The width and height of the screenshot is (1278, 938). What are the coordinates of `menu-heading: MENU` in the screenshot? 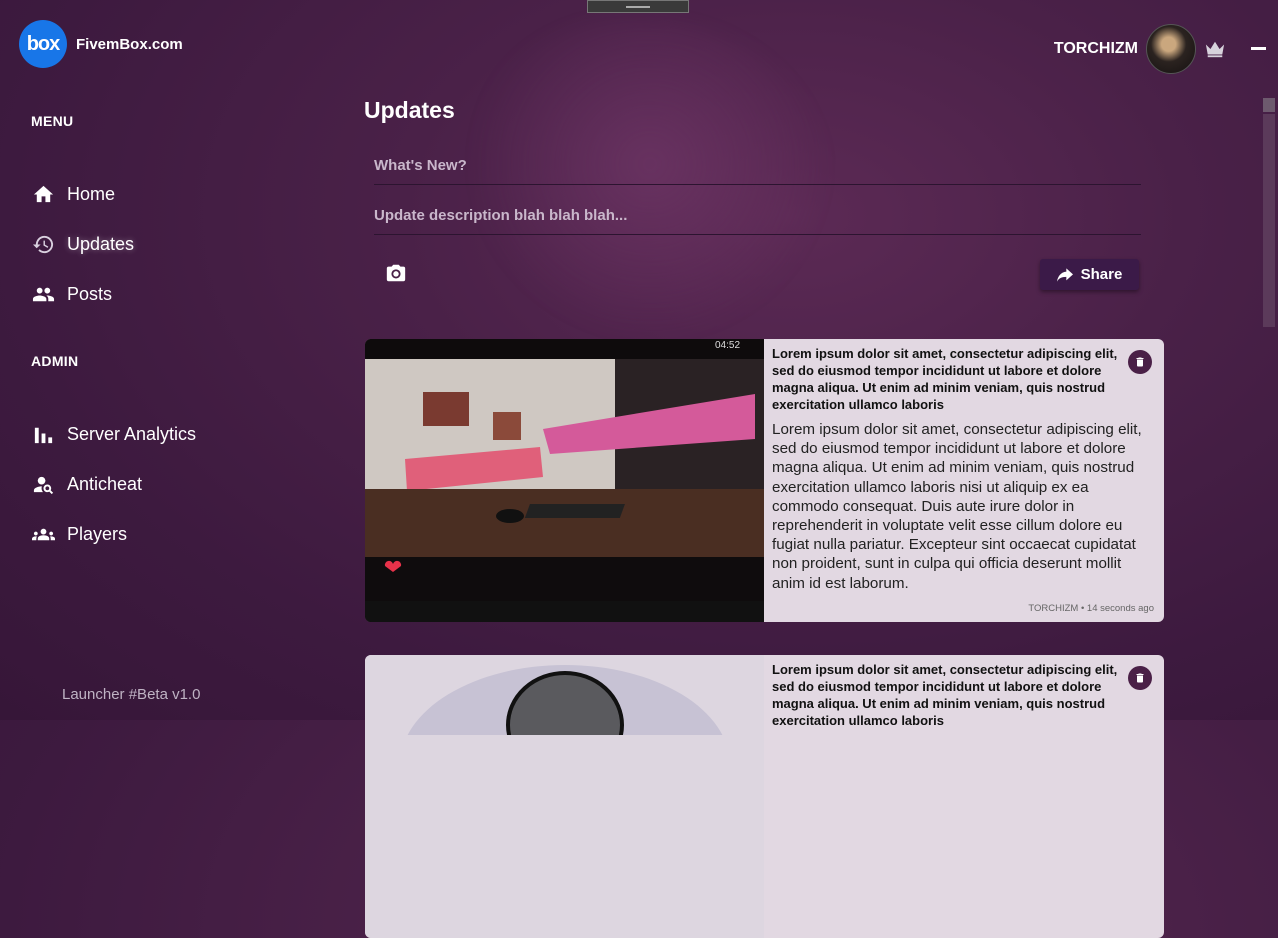 It's located at (52, 121).